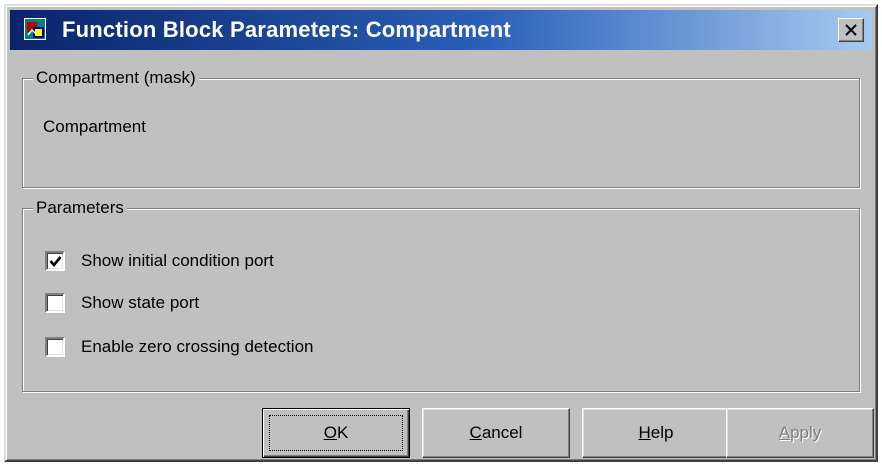 The height and width of the screenshot is (468, 882). I want to click on option-enable-zero-crossing: Enable zero crossing detection, so click(179, 347).